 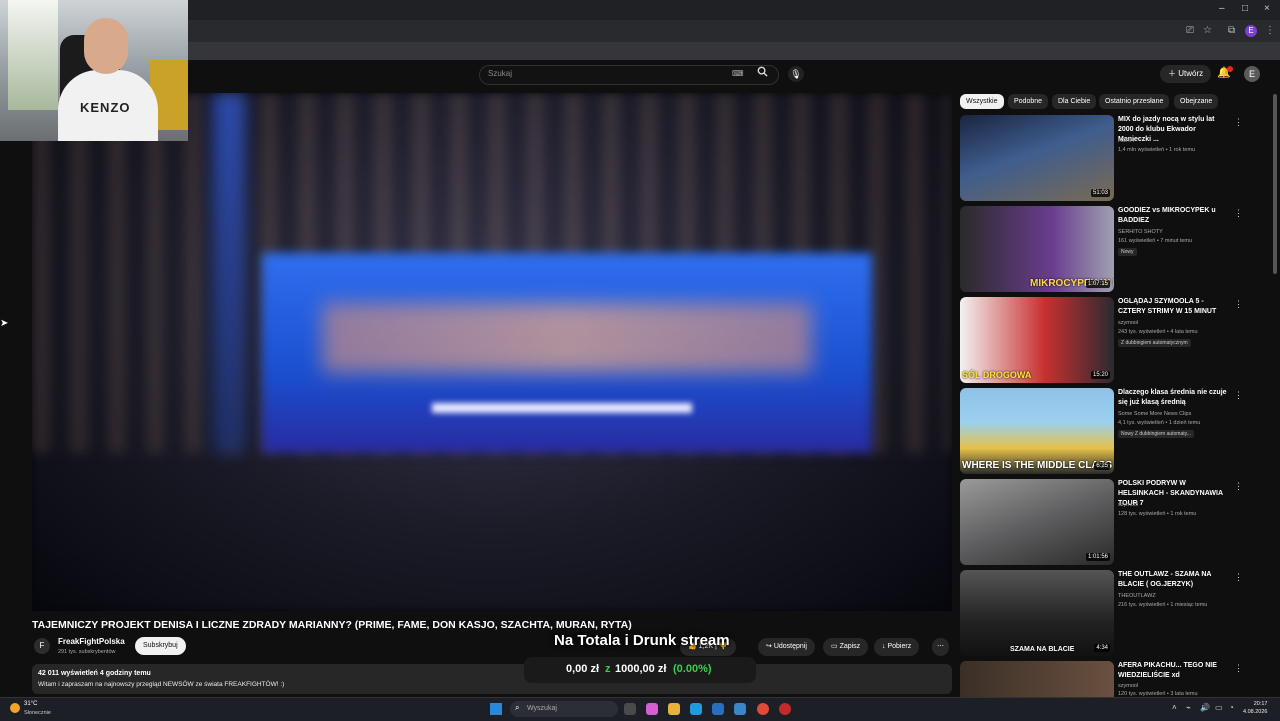 What do you see at coordinates (1207, 30) in the screenshot?
I see `star-icon: ☆` at bounding box center [1207, 30].